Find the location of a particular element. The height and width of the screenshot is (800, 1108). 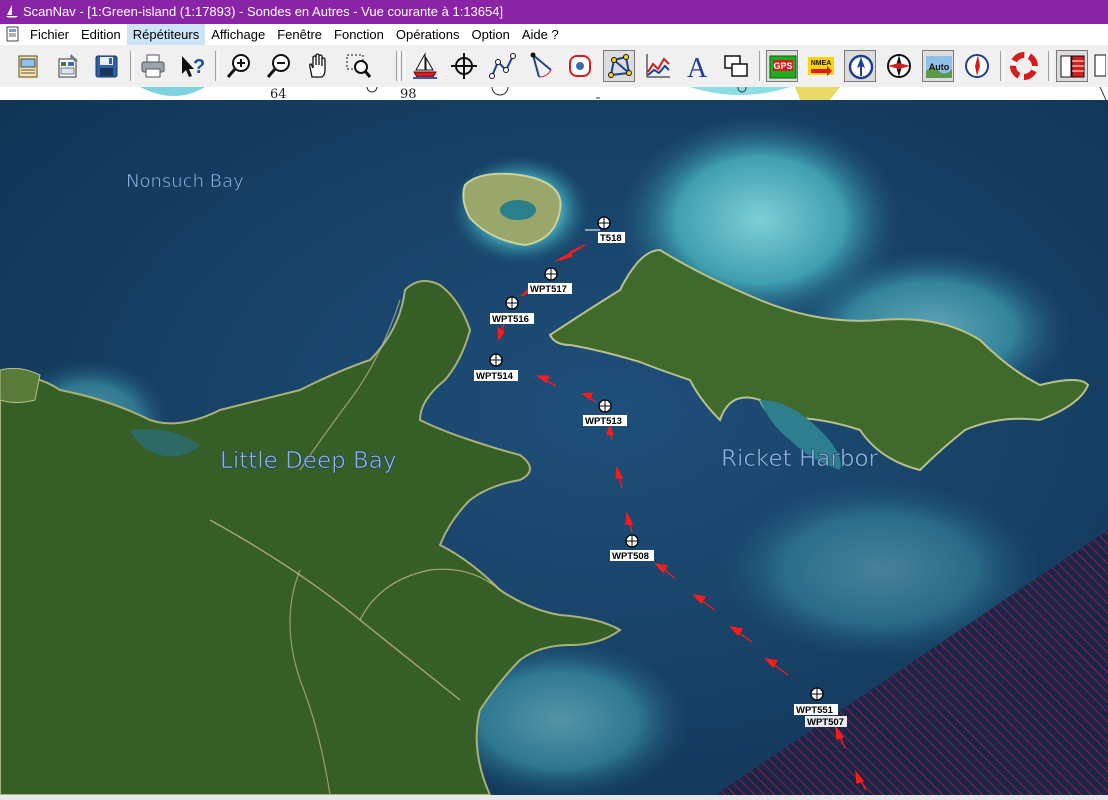

compass-button is located at coordinates (899, 66).